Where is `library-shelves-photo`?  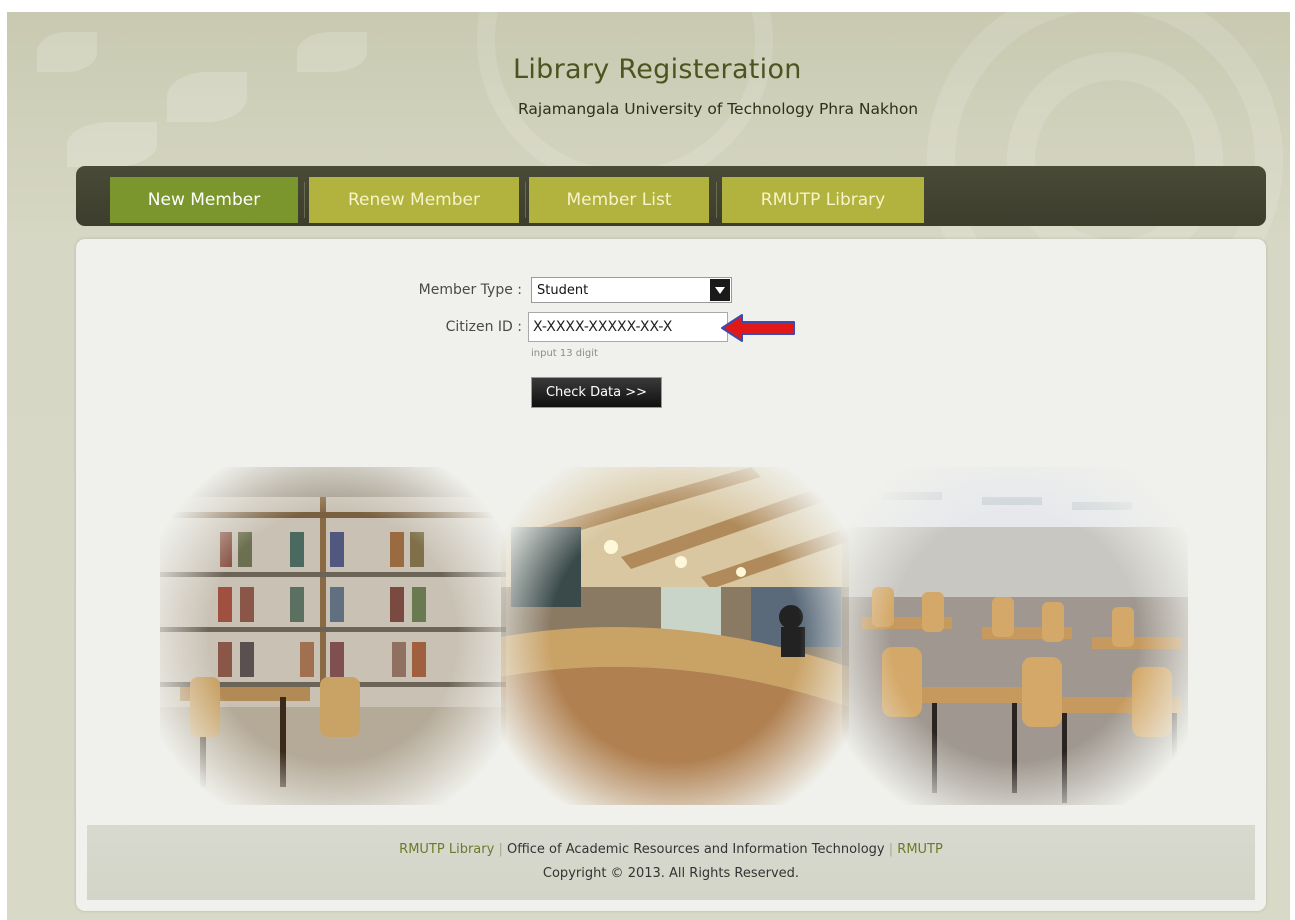 library-shelves-photo is located at coordinates (333, 636).